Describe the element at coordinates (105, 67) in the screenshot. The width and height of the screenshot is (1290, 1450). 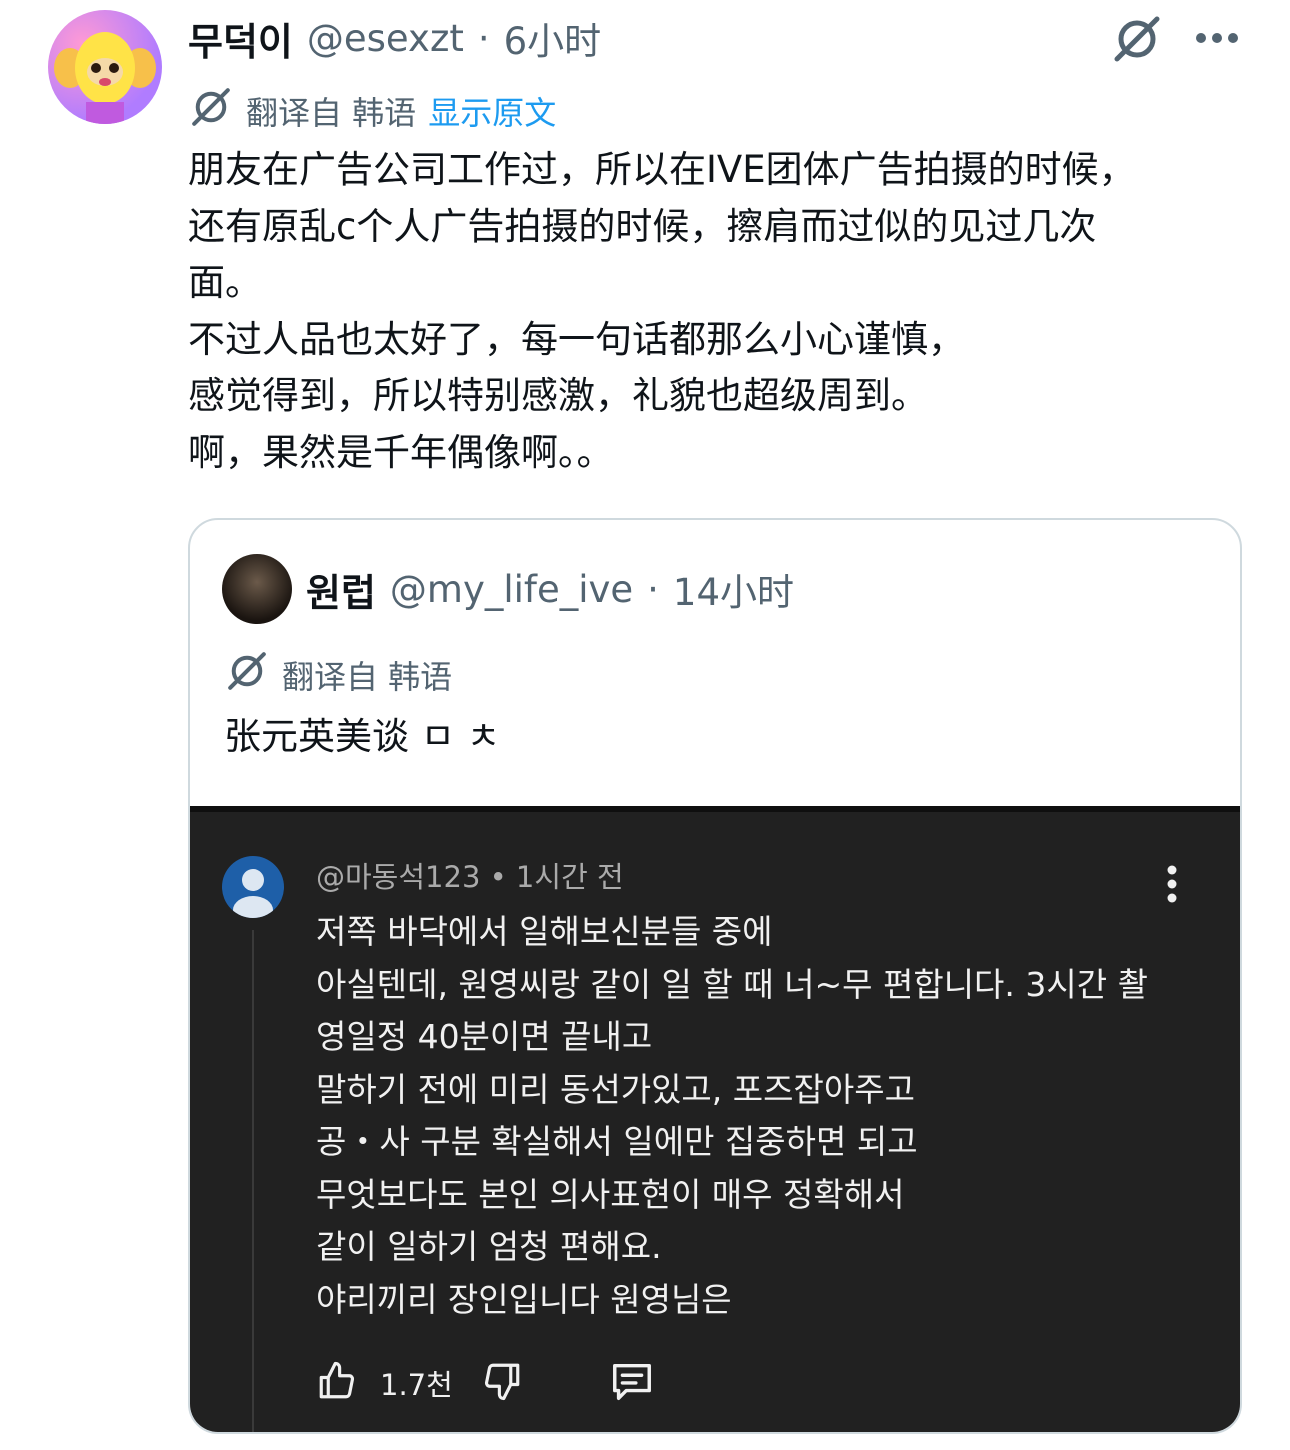
I see `author-avatar` at that location.